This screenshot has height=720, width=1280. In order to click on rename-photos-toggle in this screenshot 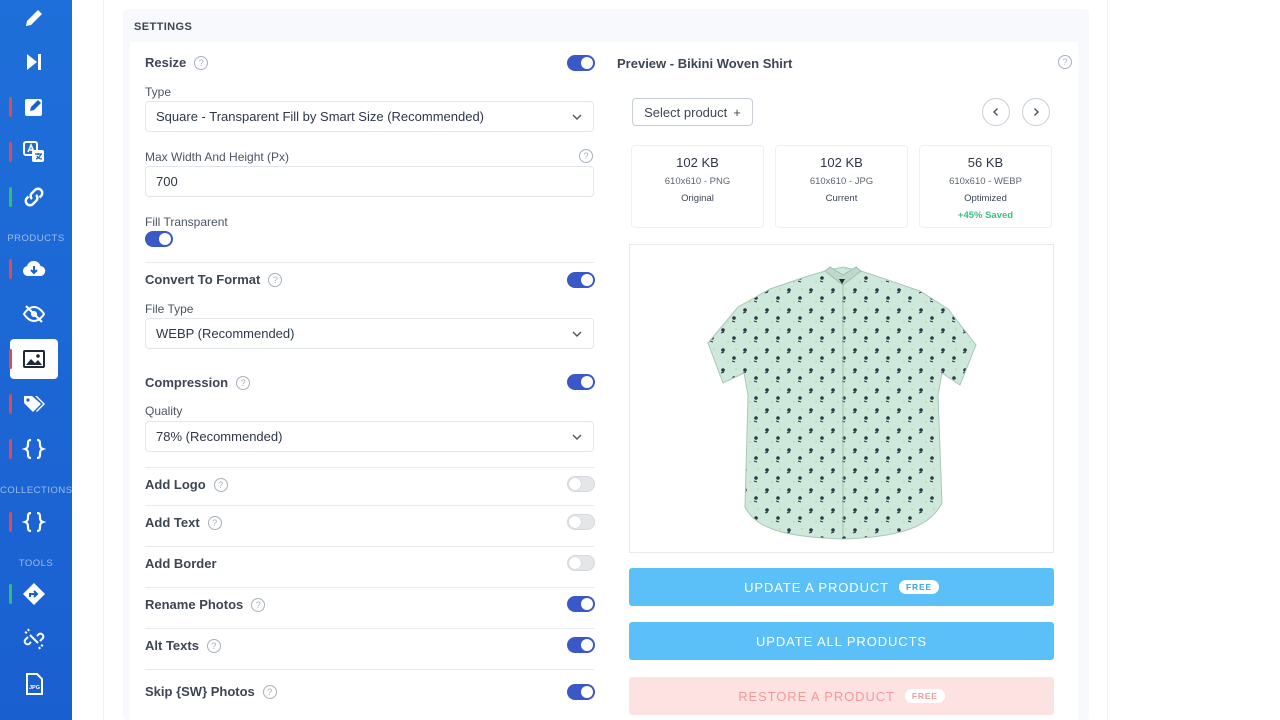, I will do `click(581, 604)`.